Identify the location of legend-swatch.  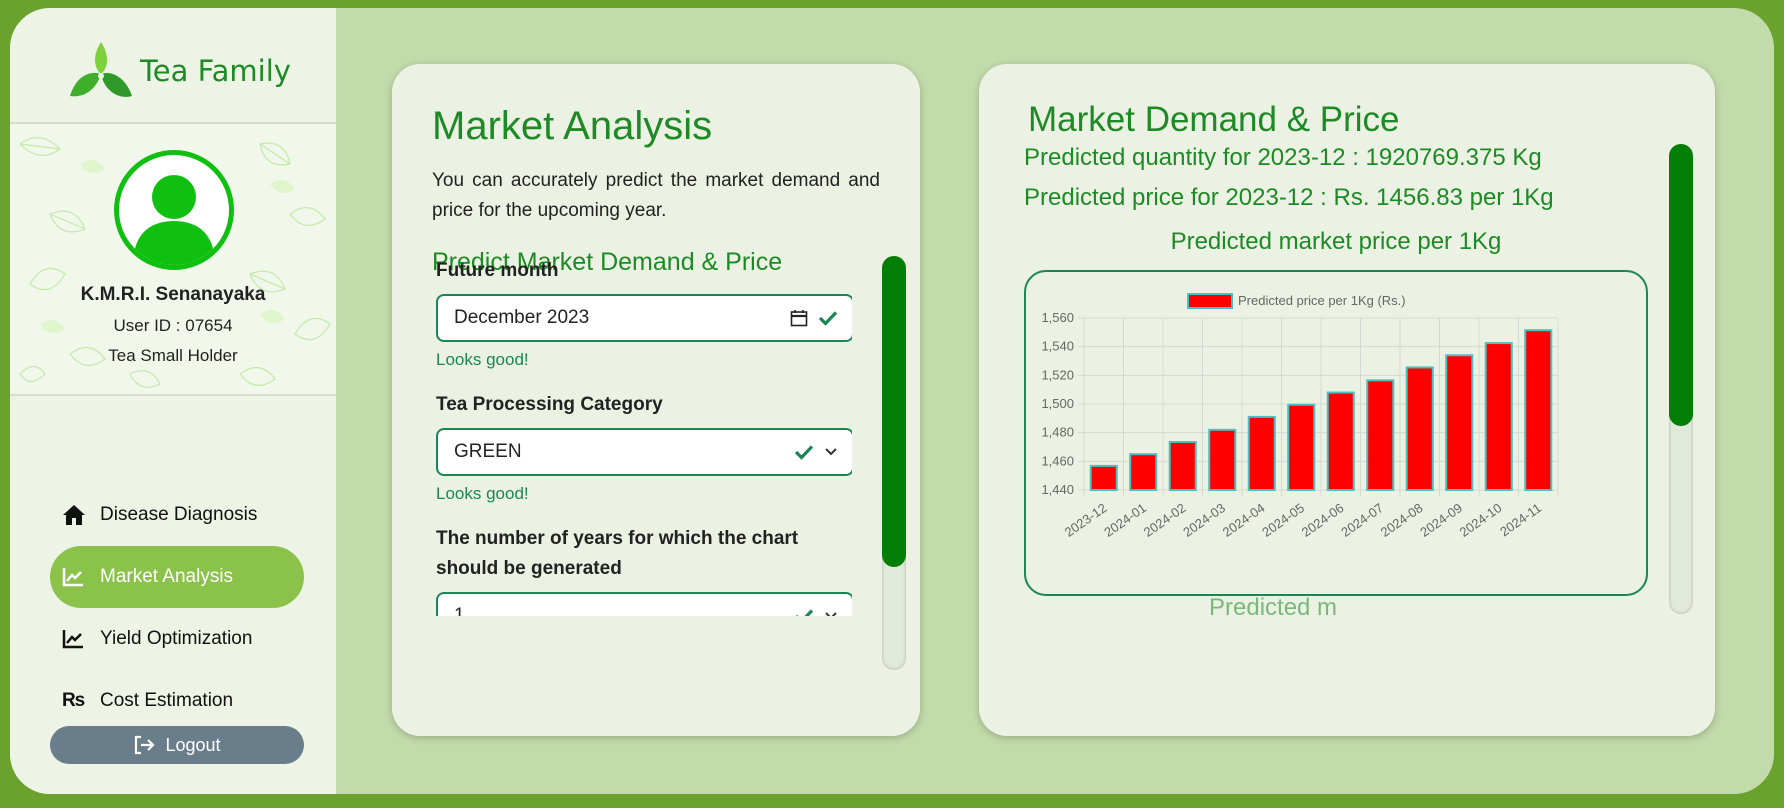
(1210, 301).